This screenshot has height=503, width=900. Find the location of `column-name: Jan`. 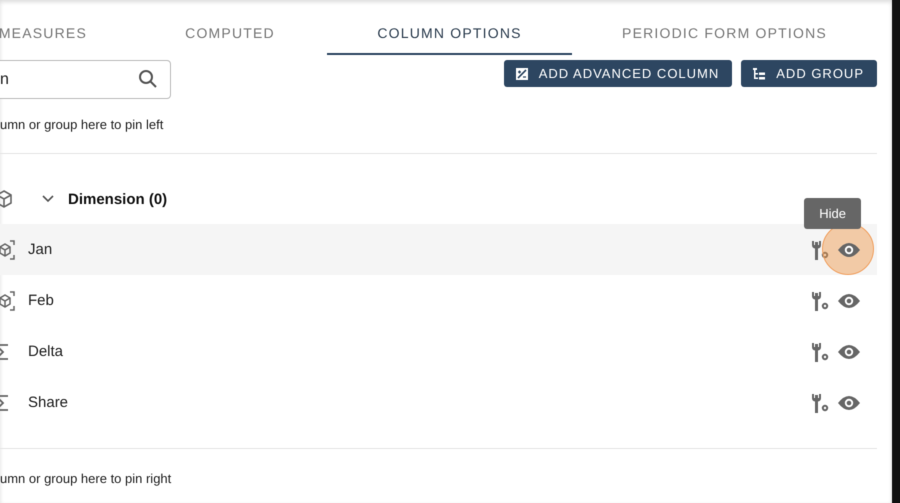

column-name: Jan is located at coordinates (40, 249).